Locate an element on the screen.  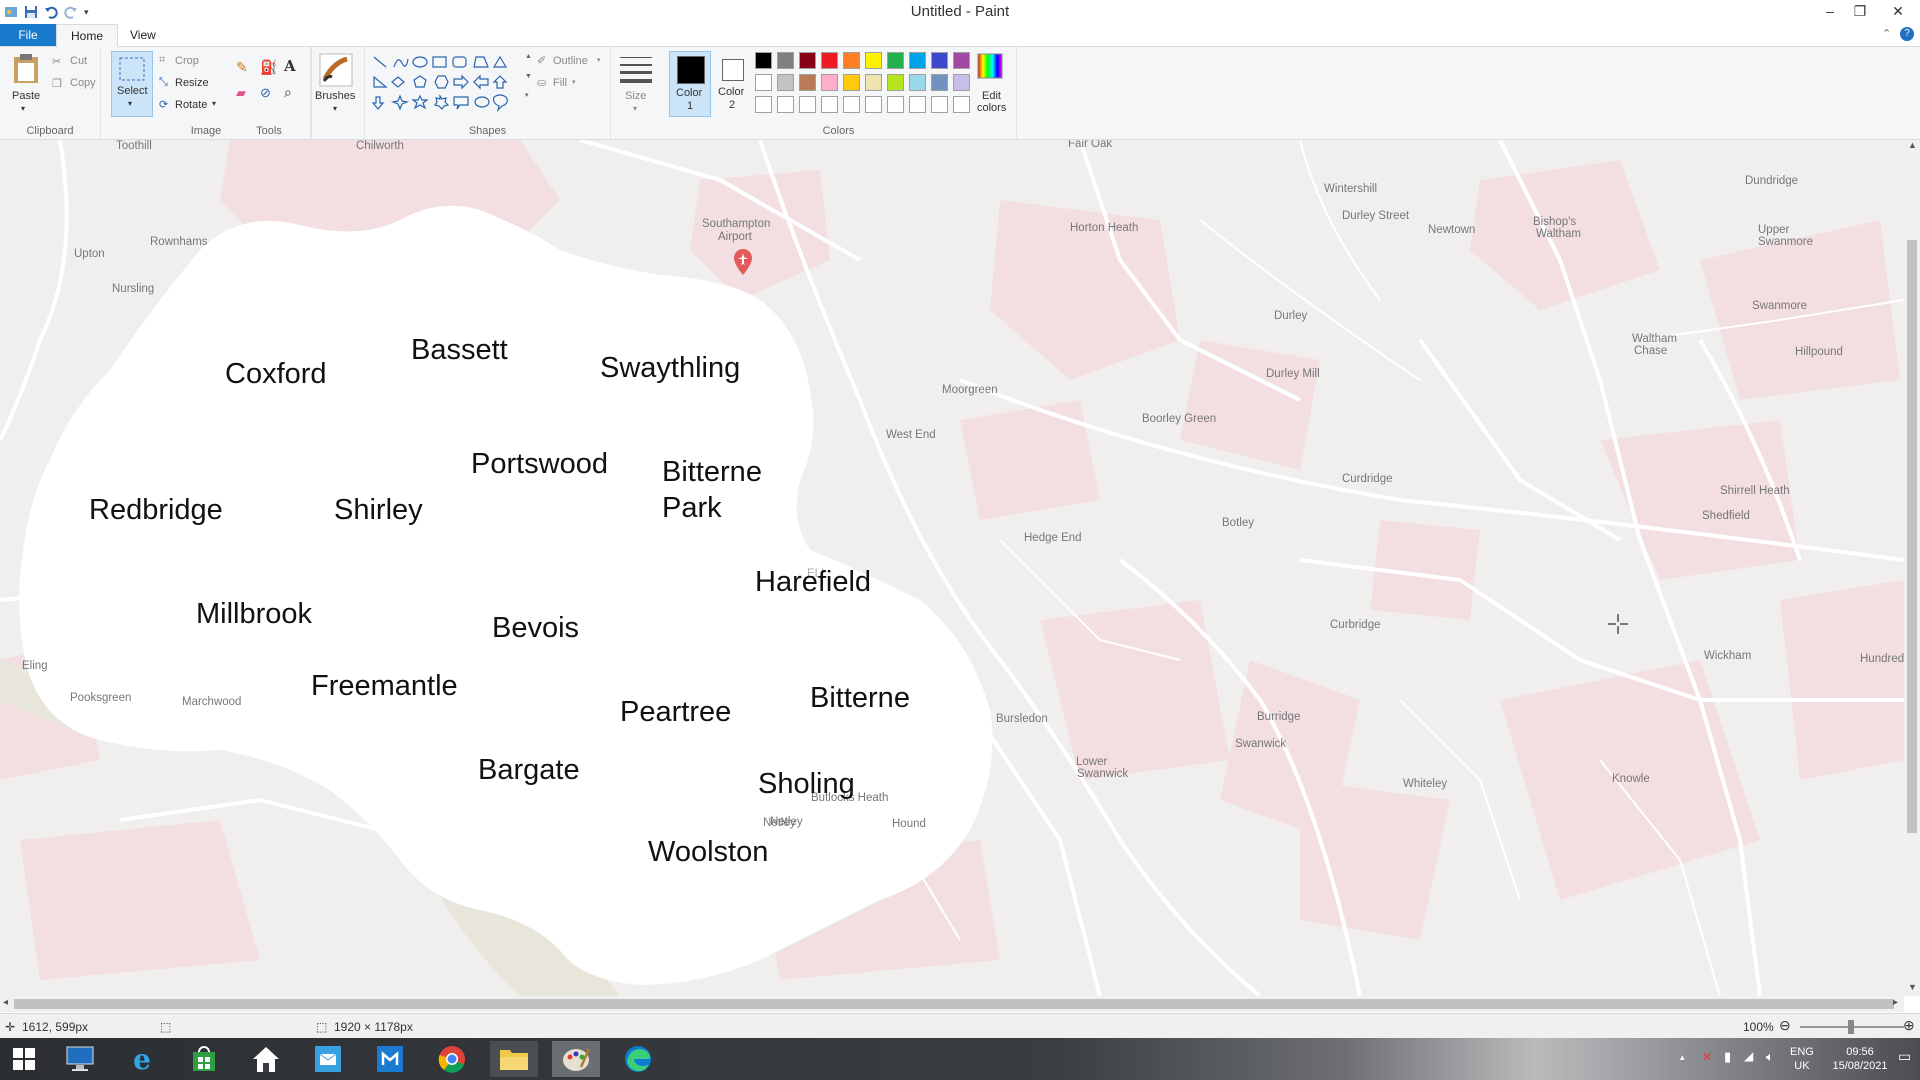
volume-icon: 🔈︎ is located at coordinates (1770, 1057).